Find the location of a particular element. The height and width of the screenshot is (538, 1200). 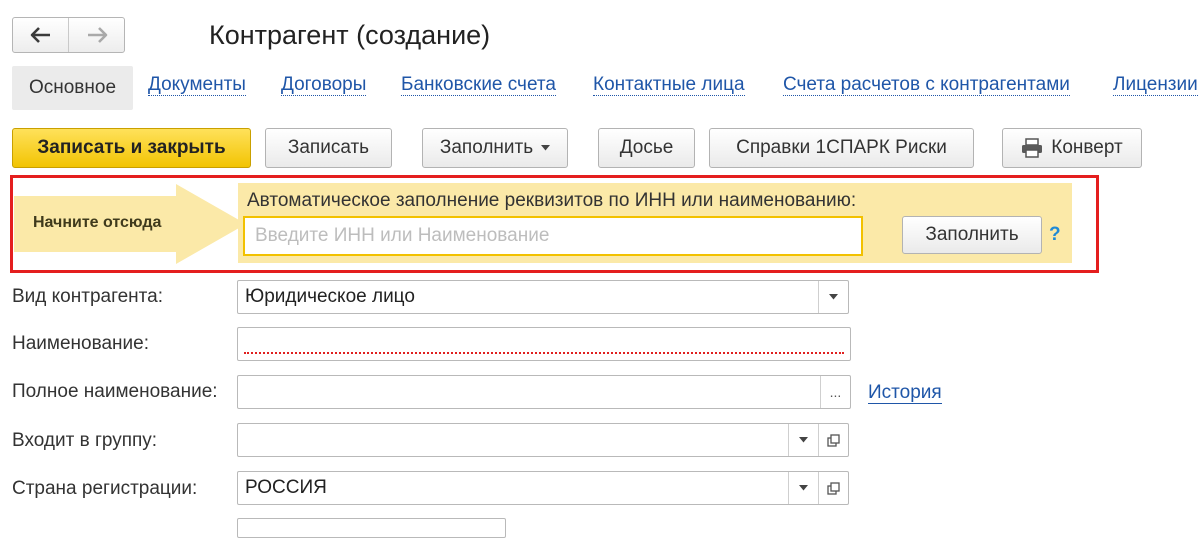

history-nav is located at coordinates (68, 35).